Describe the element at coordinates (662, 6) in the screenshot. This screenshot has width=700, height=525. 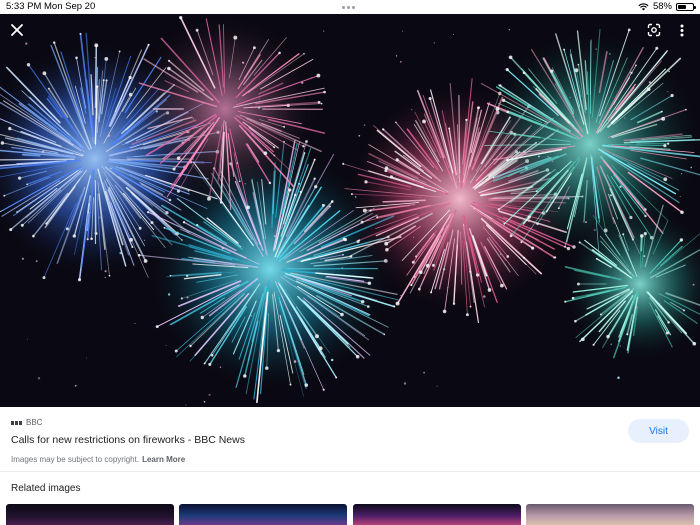
I see `battery-percent: 58%` at that location.